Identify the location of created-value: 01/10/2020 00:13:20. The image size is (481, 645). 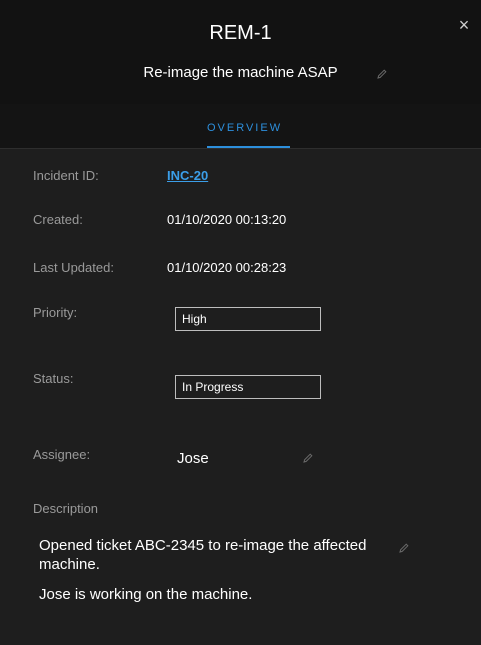
(227, 219).